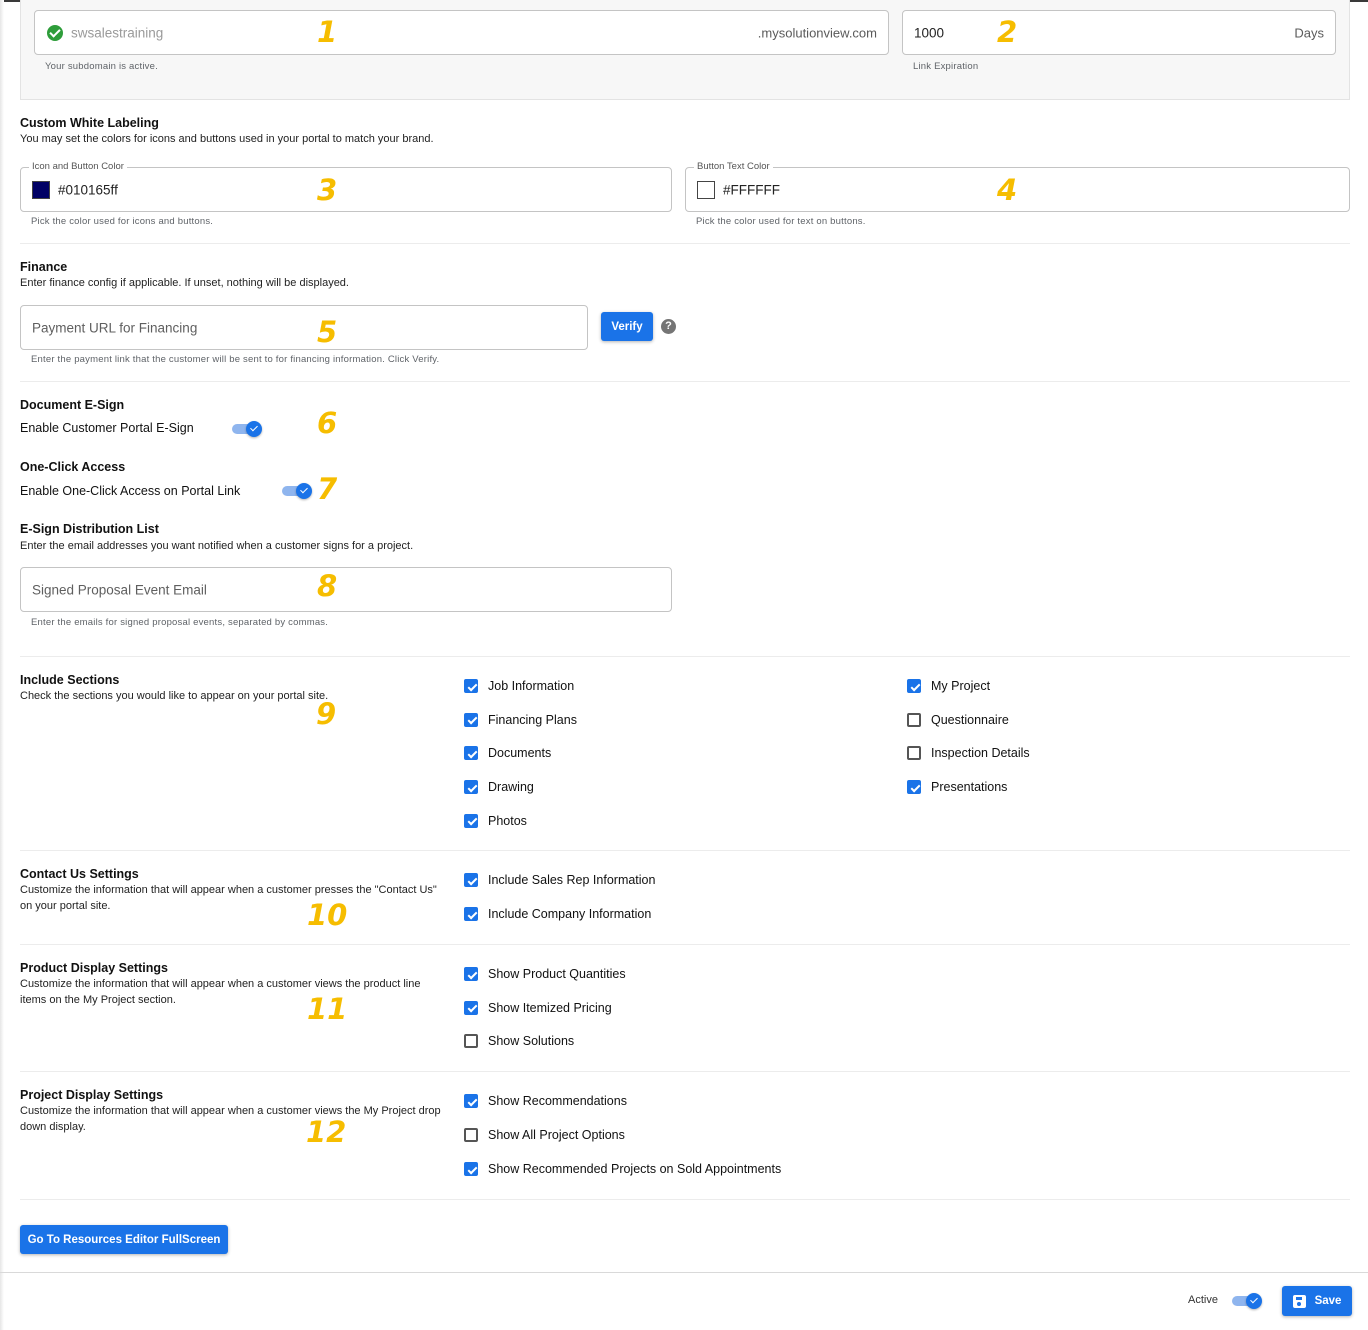  What do you see at coordinates (1007, 32) in the screenshot?
I see `annotation-2: 2` at bounding box center [1007, 32].